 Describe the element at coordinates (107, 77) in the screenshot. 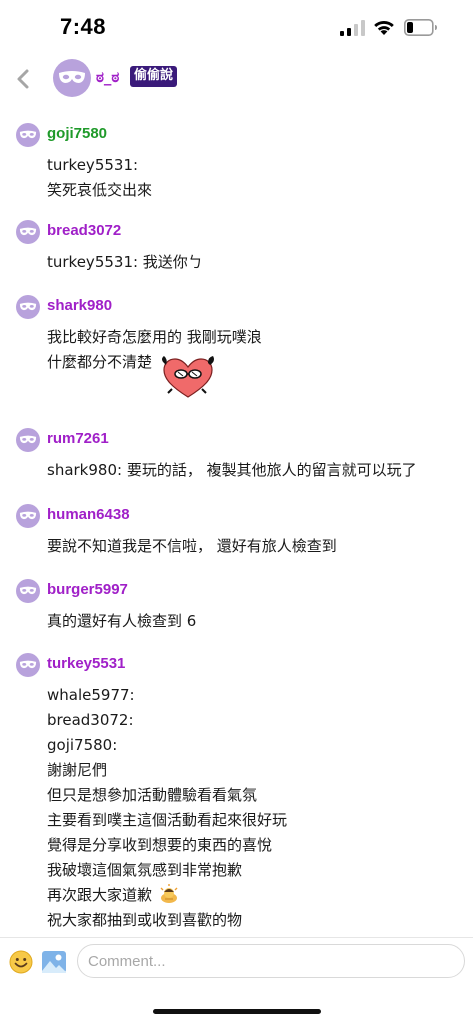

I see `header-username: ಠ_ಠ` at that location.